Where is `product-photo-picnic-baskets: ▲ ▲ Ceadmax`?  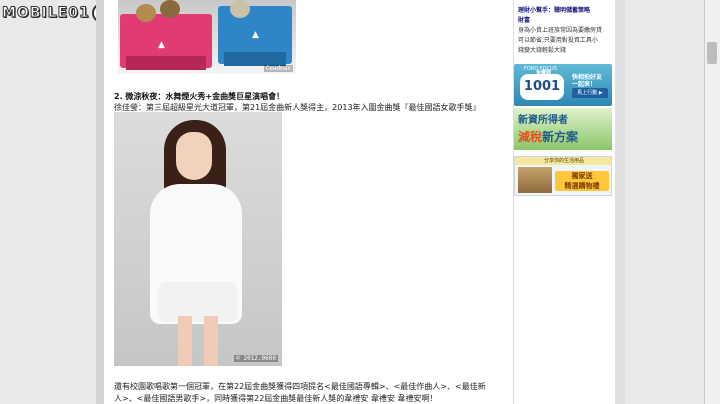
product-photo-picnic-baskets: ▲ ▲ Ceadmax is located at coordinates (207, 37).